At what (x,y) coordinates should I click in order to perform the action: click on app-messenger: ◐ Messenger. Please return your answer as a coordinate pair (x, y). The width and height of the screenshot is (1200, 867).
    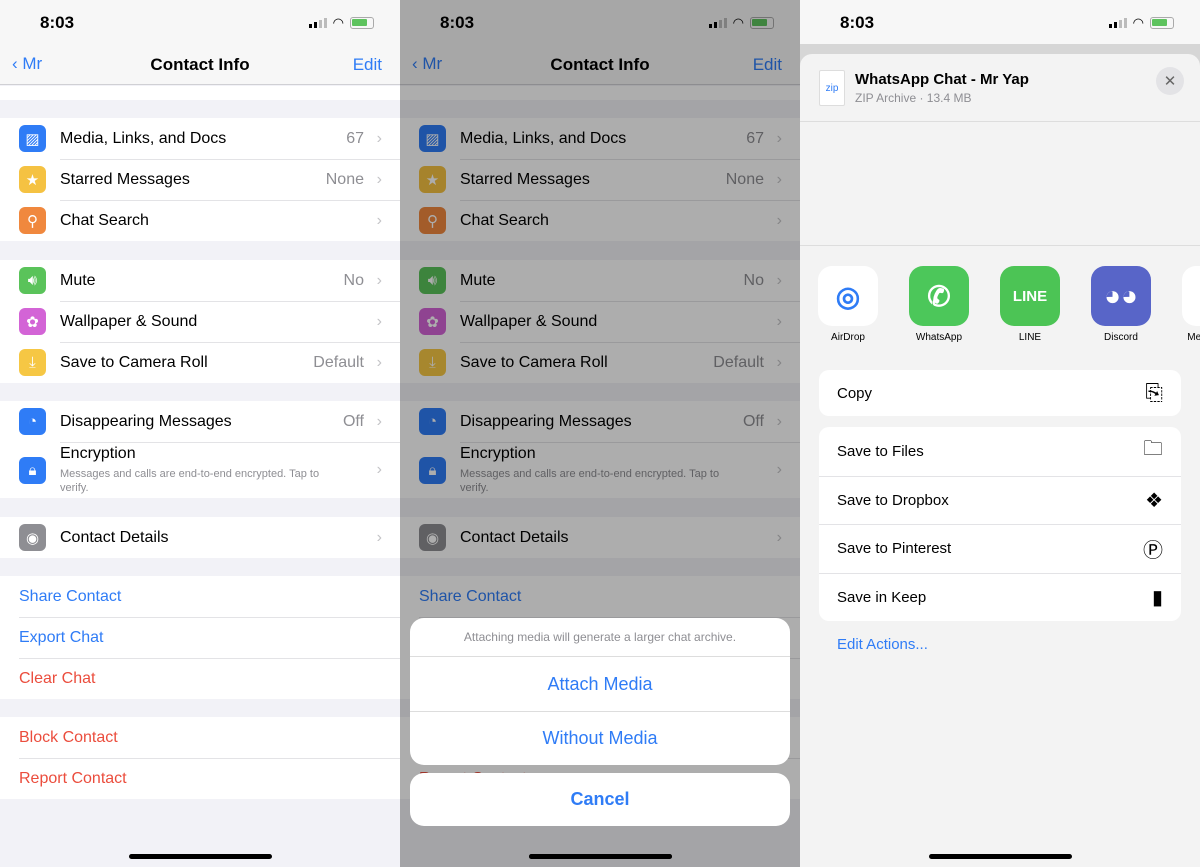
    Looking at the image, I should click on (1191, 304).